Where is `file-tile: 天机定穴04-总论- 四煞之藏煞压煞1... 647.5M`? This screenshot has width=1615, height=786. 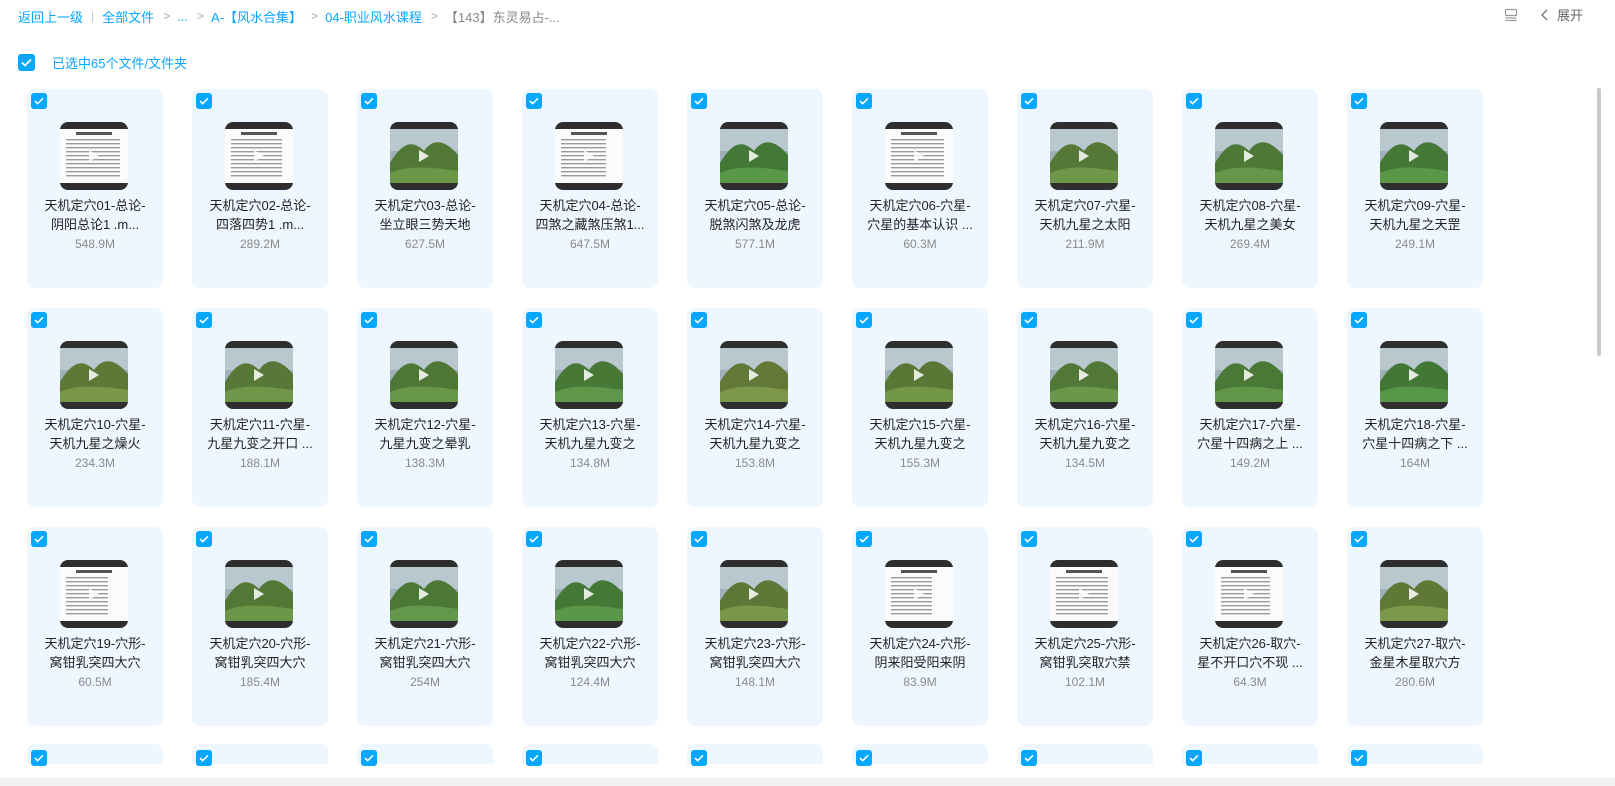
file-tile: 天机定穴04-总论- 四煞之藏煞压煞1... 647.5M is located at coordinates (590, 188).